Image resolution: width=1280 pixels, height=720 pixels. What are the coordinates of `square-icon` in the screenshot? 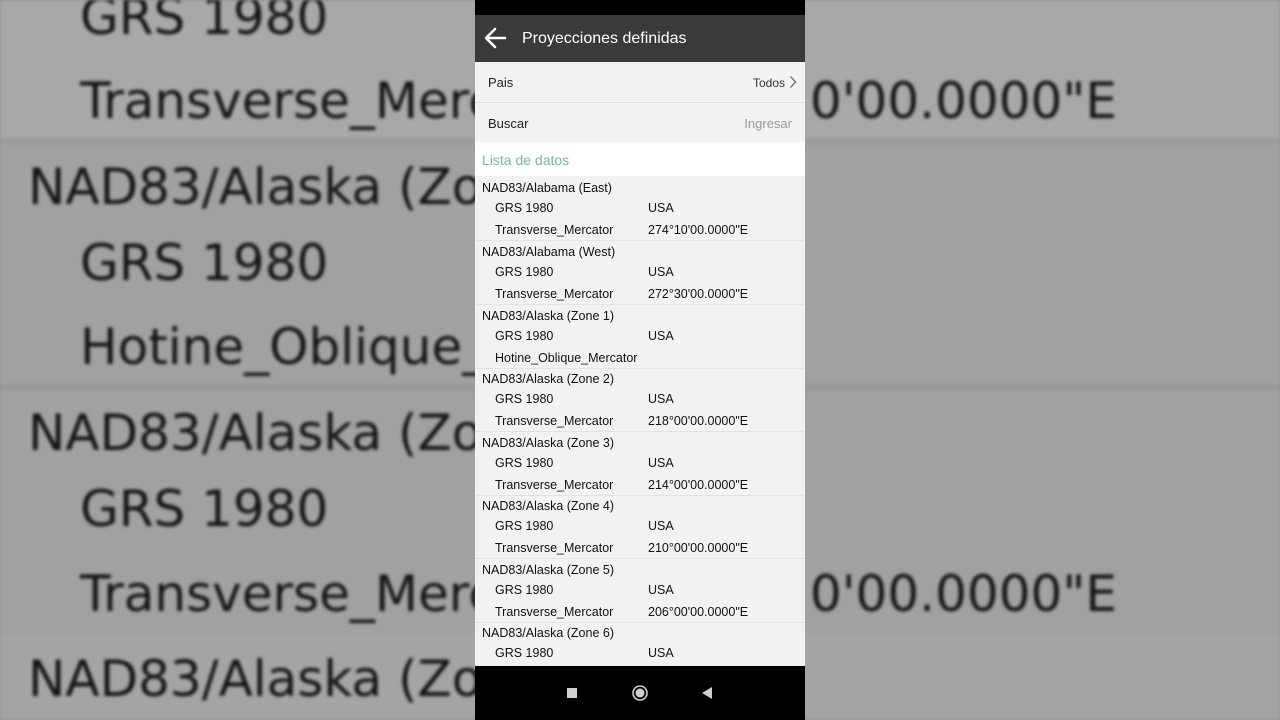 It's located at (572, 693).